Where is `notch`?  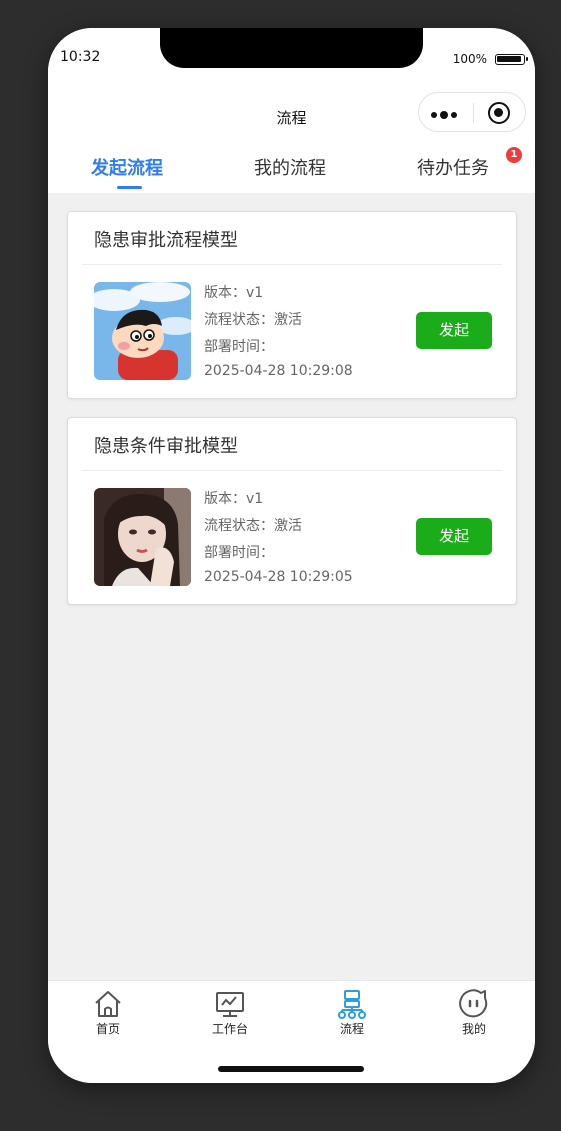 notch is located at coordinates (291, 48).